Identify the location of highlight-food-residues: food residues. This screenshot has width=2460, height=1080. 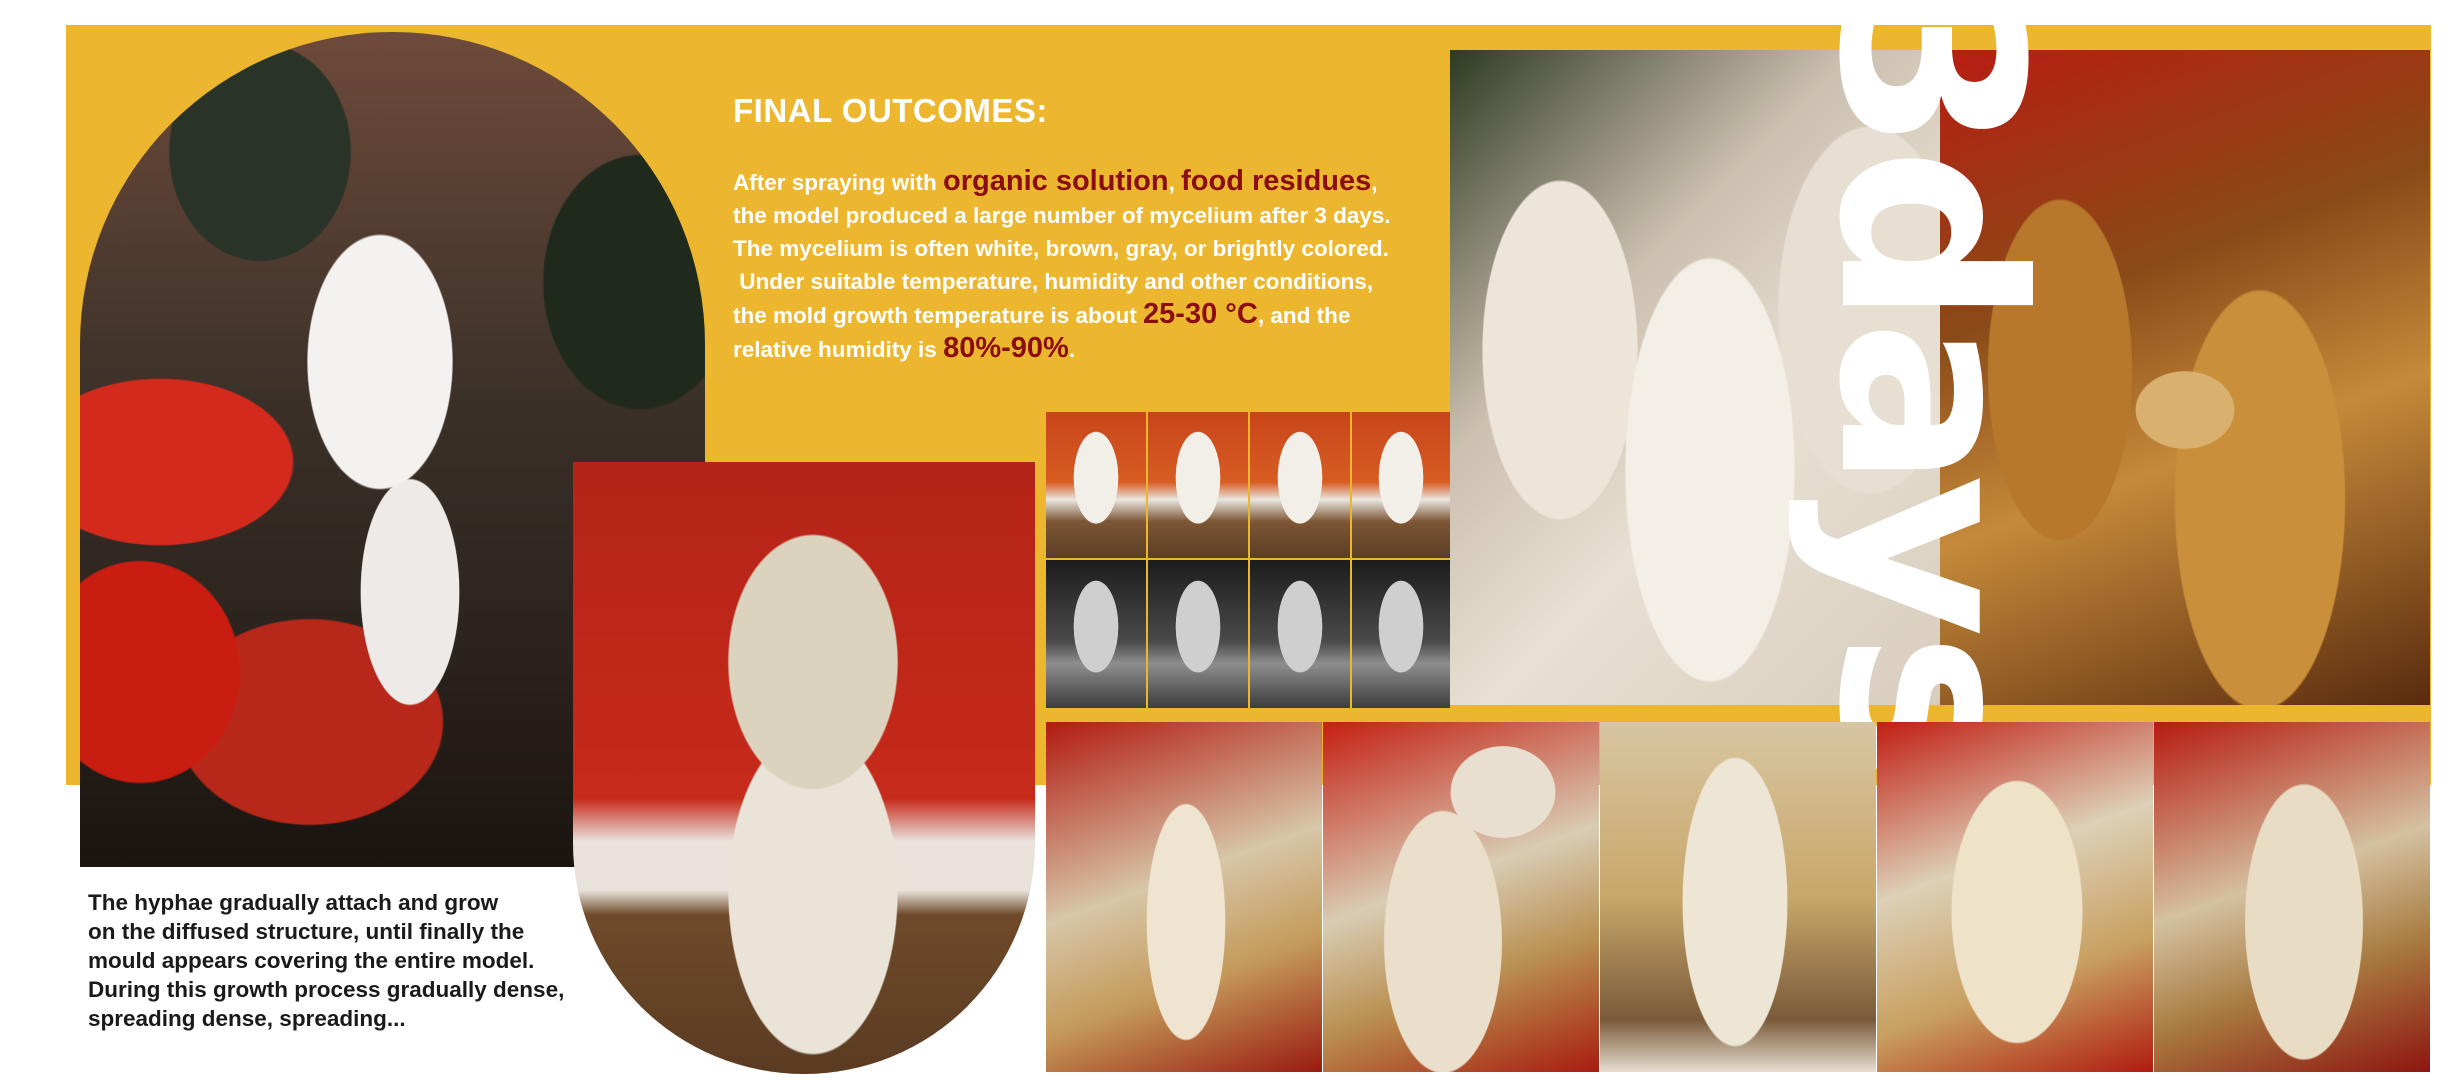
(1276, 181).